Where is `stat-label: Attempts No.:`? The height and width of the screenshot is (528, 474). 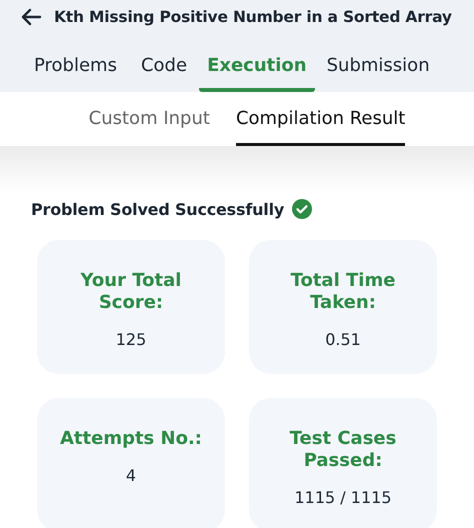 stat-label: Attempts No.: is located at coordinates (131, 439).